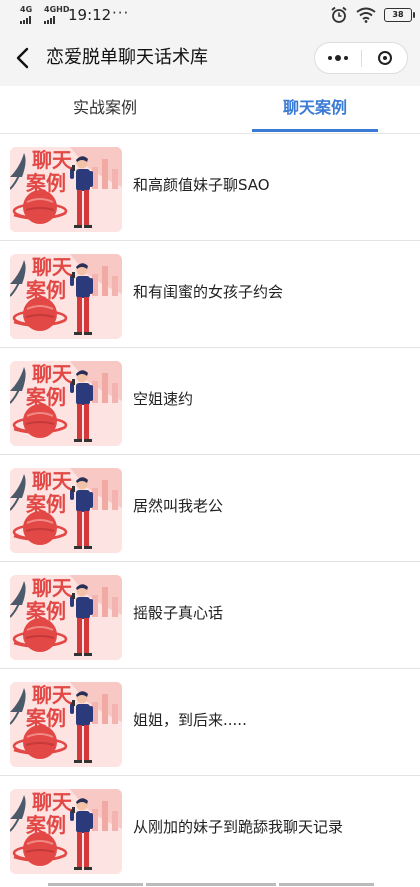  I want to click on case-title: 居然叫我老公, so click(178, 506).